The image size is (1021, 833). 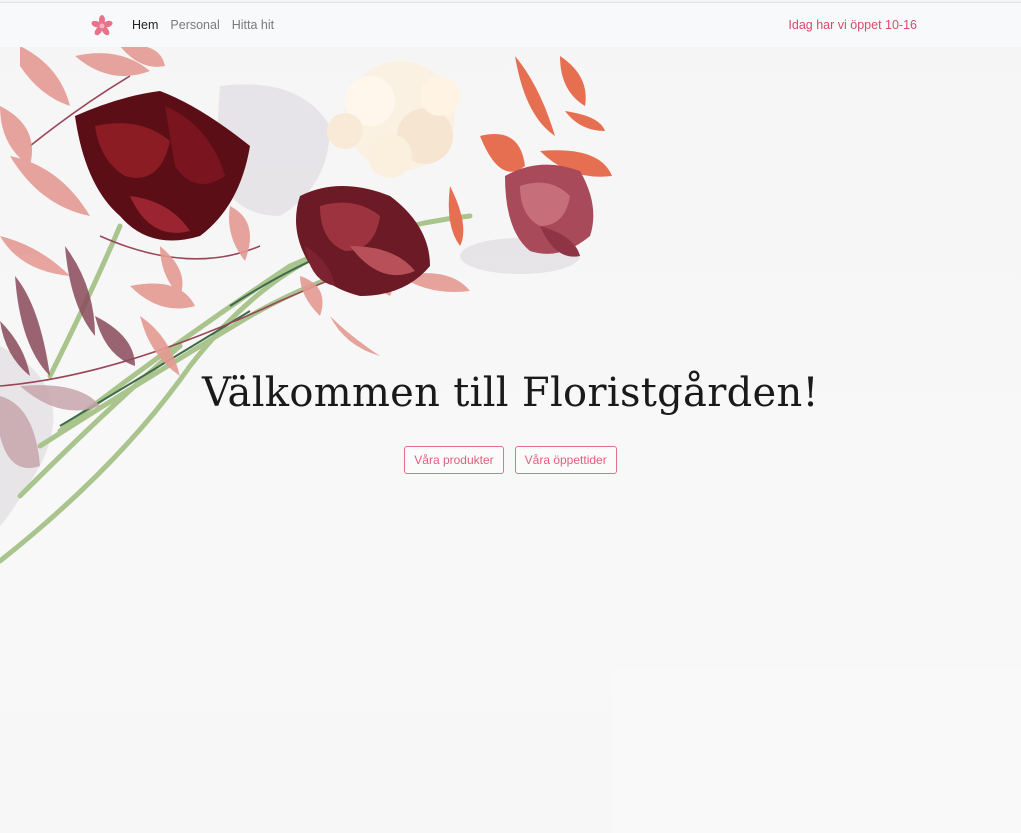 What do you see at coordinates (145, 25) in the screenshot?
I see `nav-link-hem: Hem` at bounding box center [145, 25].